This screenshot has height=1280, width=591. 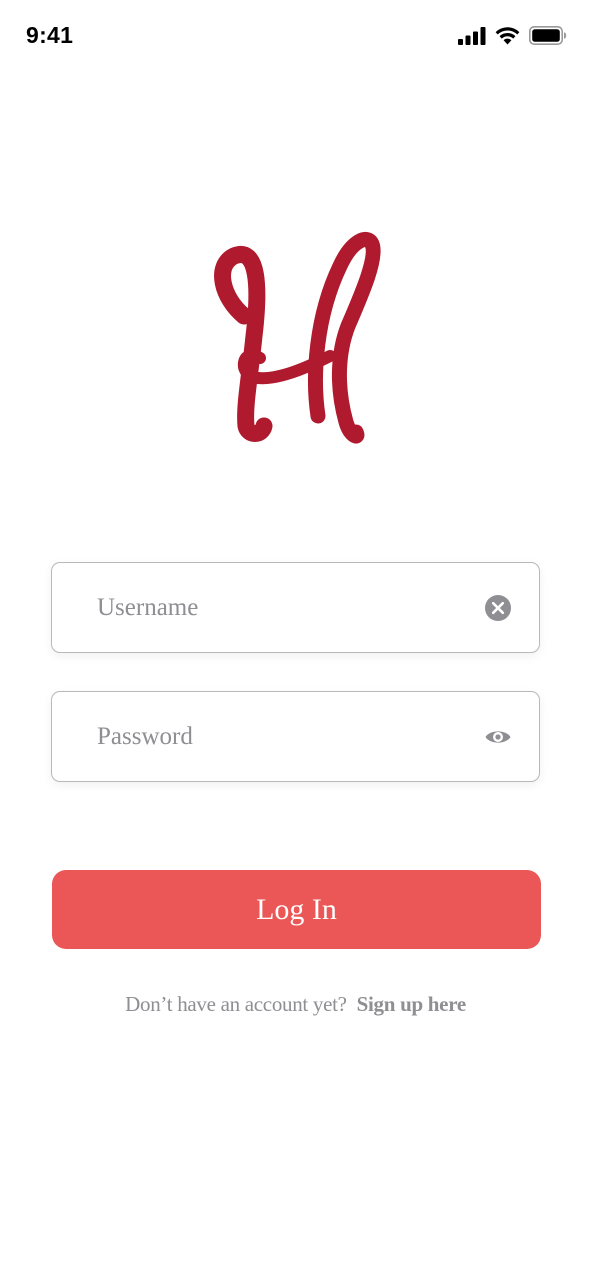 I want to click on password-input, so click(x=282, y=736).